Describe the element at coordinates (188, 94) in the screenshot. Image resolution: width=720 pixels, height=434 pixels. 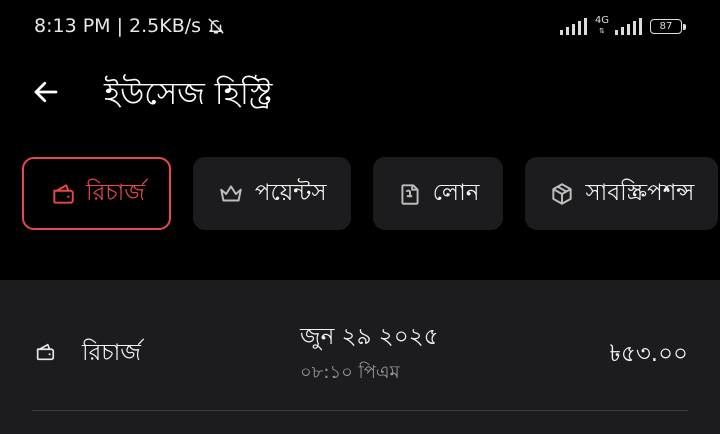
I see `page-title: ইউসেজ হিস্ট্রি` at that location.